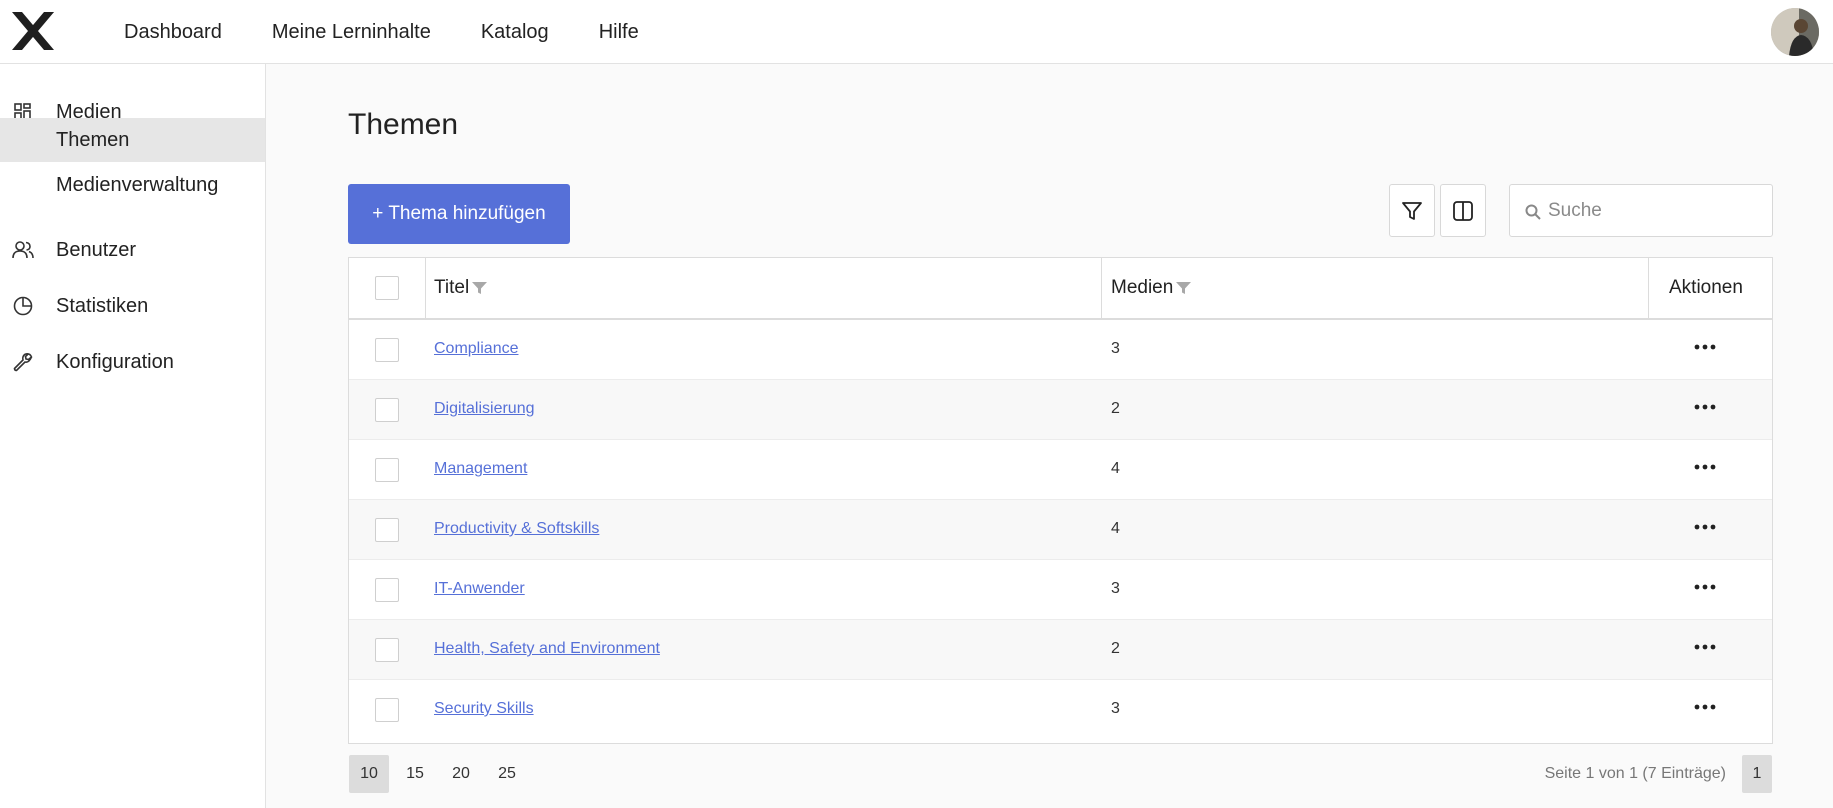 Image resolution: width=1833 pixels, height=808 pixels. Describe the element at coordinates (1757, 774) in the screenshot. I see `page-number-button: 1` at that location.